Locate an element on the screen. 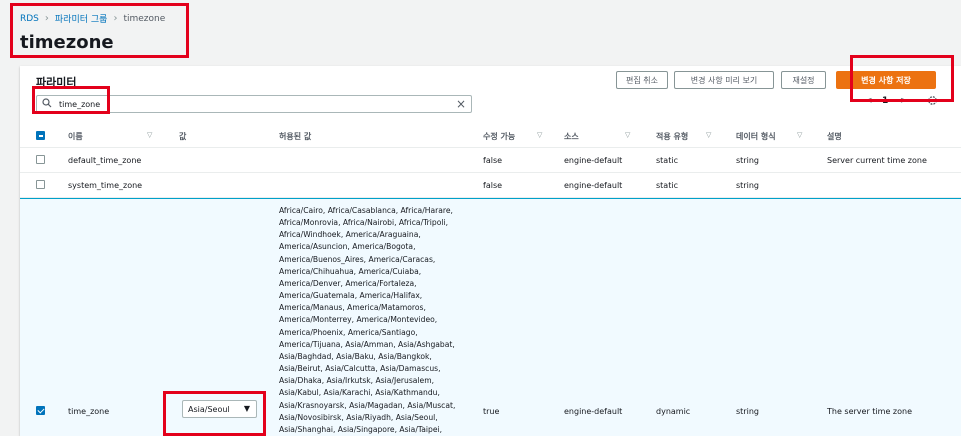 This screenshot has width=961, height=436. highlight-save-box is located at coordinates (902, 78).